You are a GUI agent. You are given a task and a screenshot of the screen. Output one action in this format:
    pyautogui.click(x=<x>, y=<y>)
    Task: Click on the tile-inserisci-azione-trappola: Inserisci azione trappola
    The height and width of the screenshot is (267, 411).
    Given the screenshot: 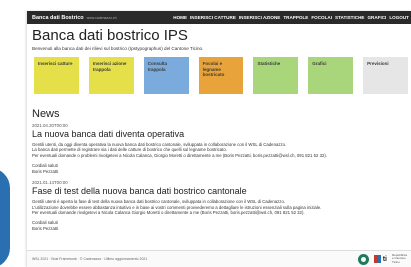 What is the action you would take?
    pyautogui.click(x=111, y=75)
    